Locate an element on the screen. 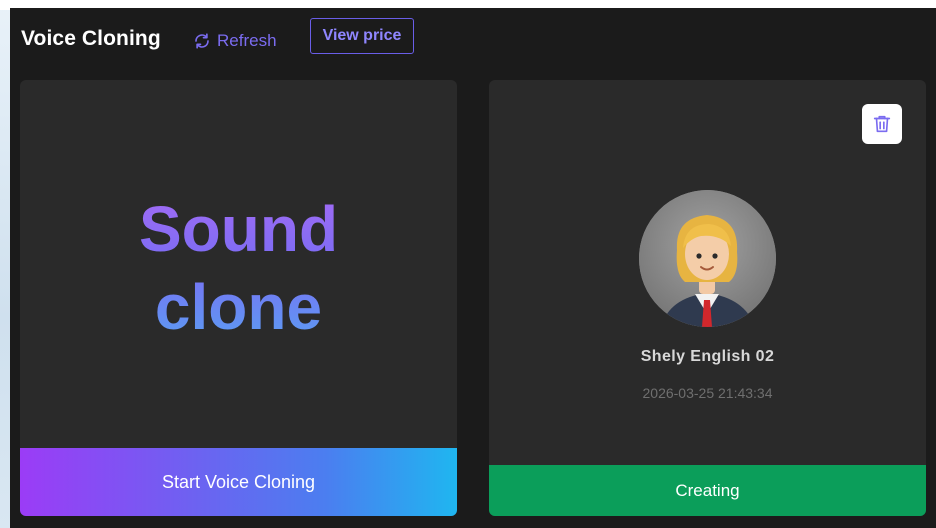 This screenshot has height=528, width=936. refresh-button: Refresh is located at coordinates (235, 41).